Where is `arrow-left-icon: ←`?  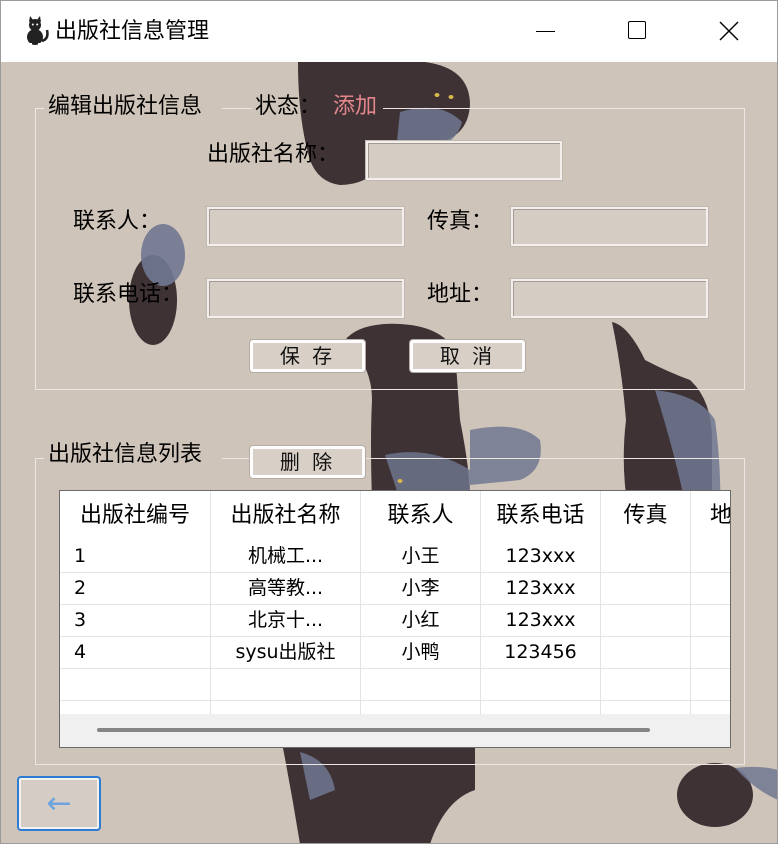 arrow-left-icon: ← is located at coordinates (59, 803).